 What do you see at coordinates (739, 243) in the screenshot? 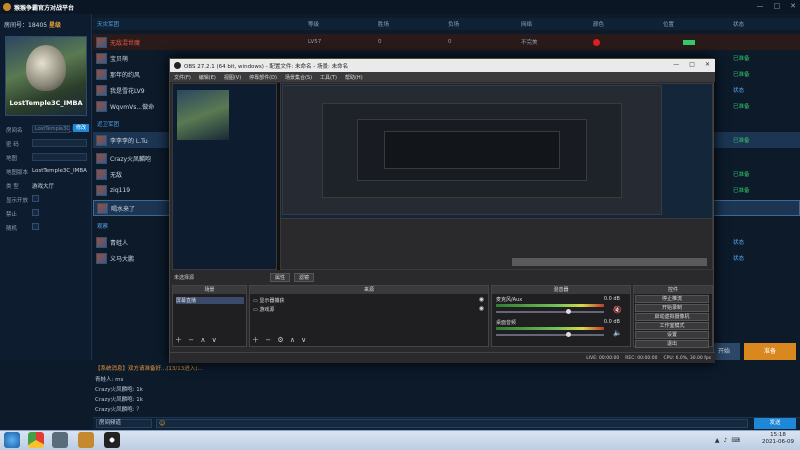
I see `player-status: 状态` at bounding box center [739, 243].